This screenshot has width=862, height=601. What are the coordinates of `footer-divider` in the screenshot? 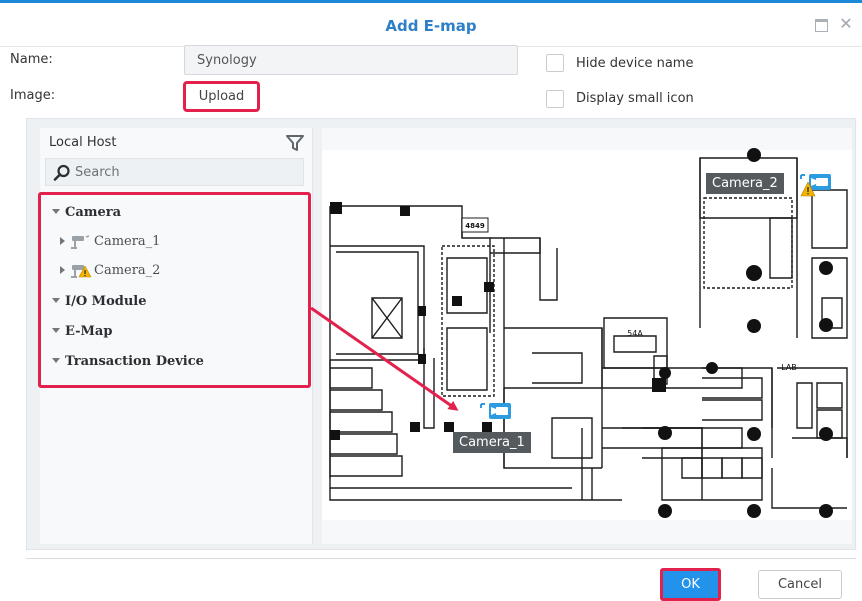 It's located at (441, 558).